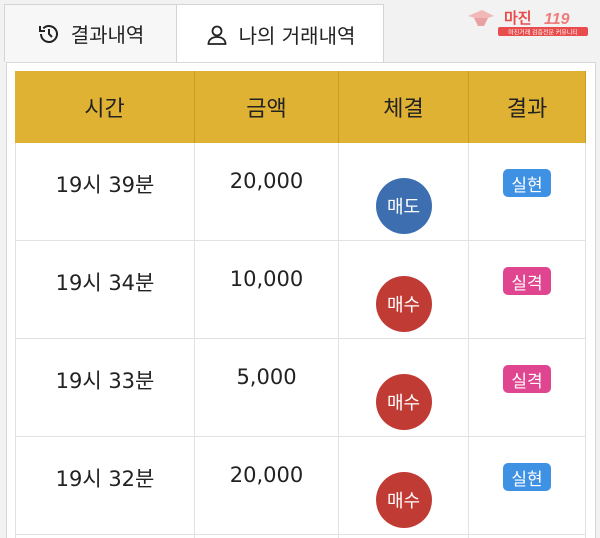  What do you see at coordinates (543, 33) in the screenshot?
I see `svg-text: 마진거래 검증전문 커뮤니티` at bounding box center [543, 33].